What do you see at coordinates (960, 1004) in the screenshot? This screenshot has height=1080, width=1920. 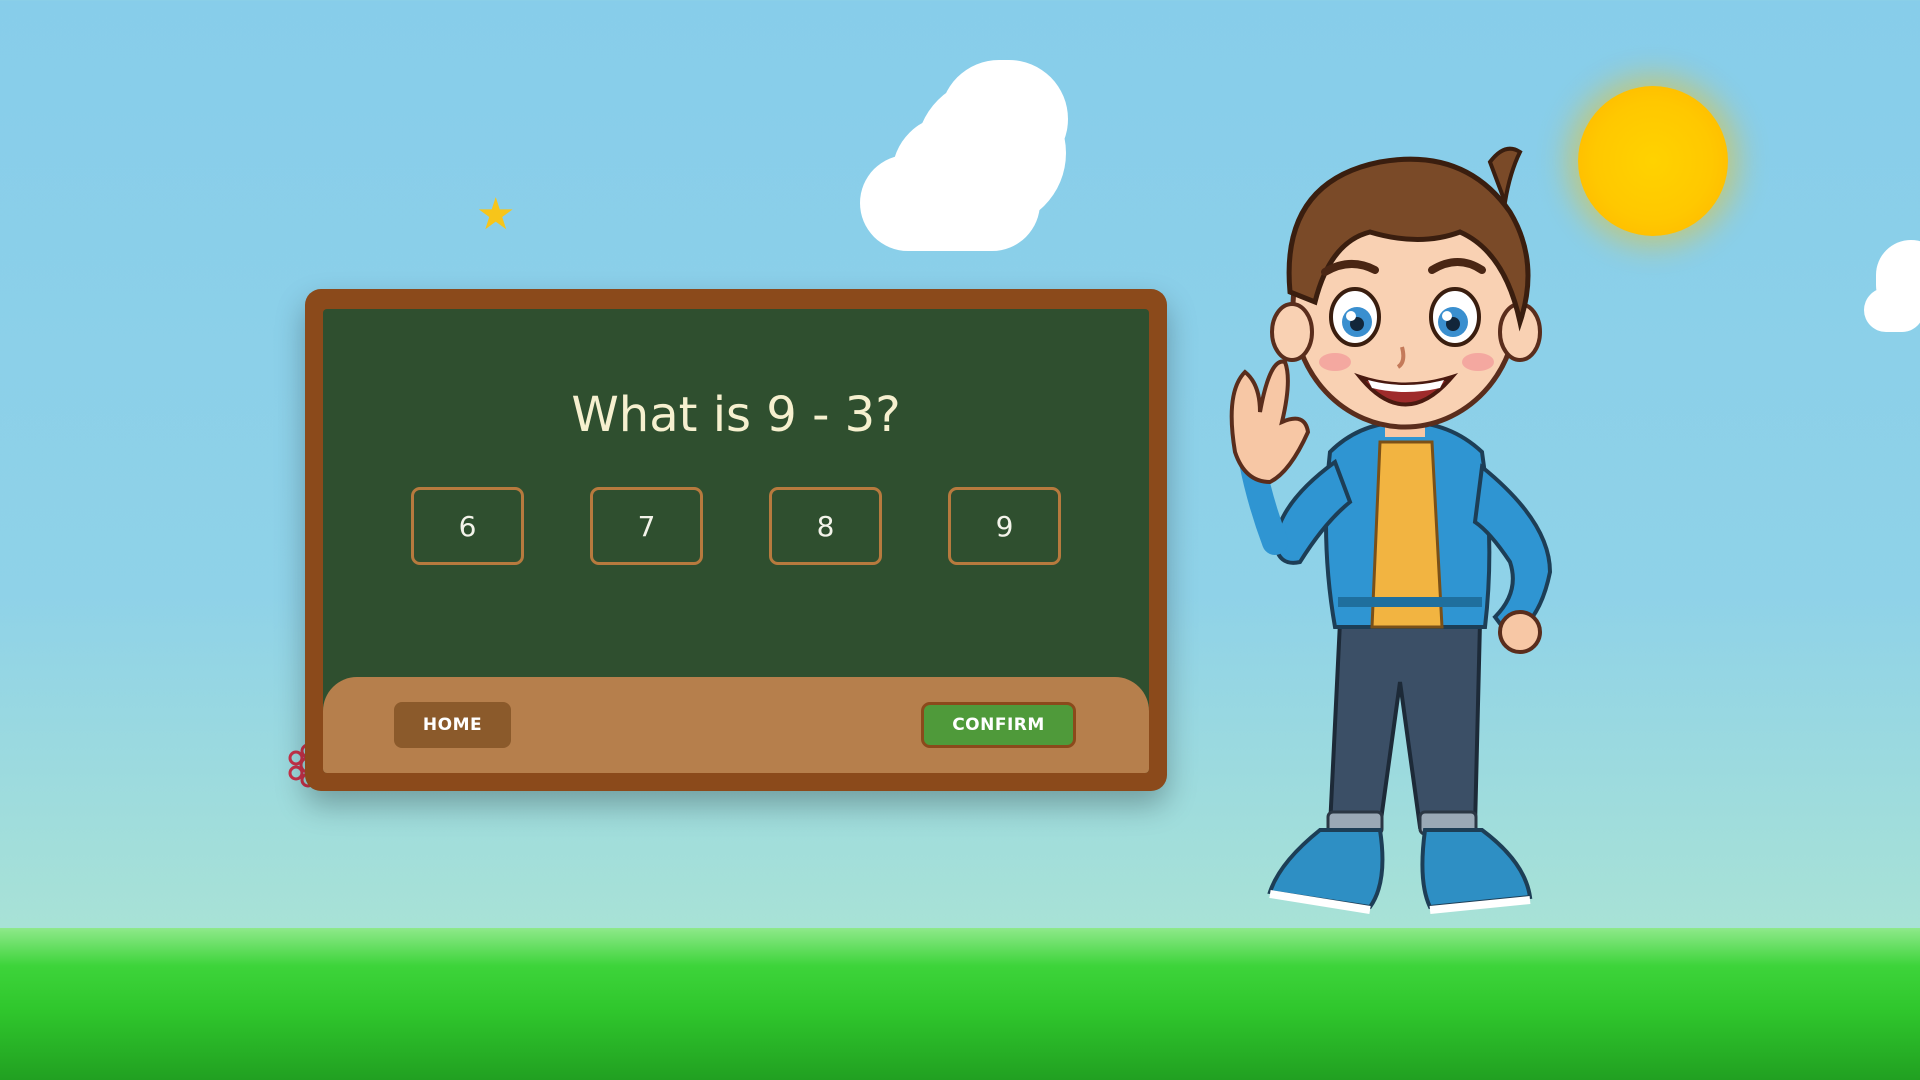 I see `grass-ground` at bounding box center [960, 1004].